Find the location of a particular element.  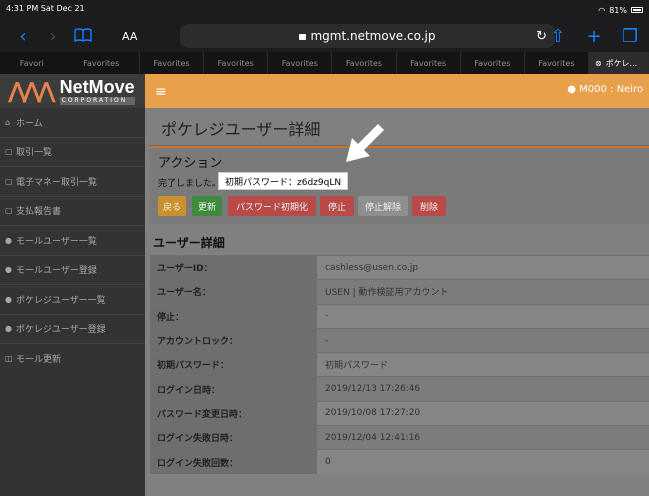

table-row: ユーザー名： USEN | 動作検証用アカウント is located at coordinates (399, 291).